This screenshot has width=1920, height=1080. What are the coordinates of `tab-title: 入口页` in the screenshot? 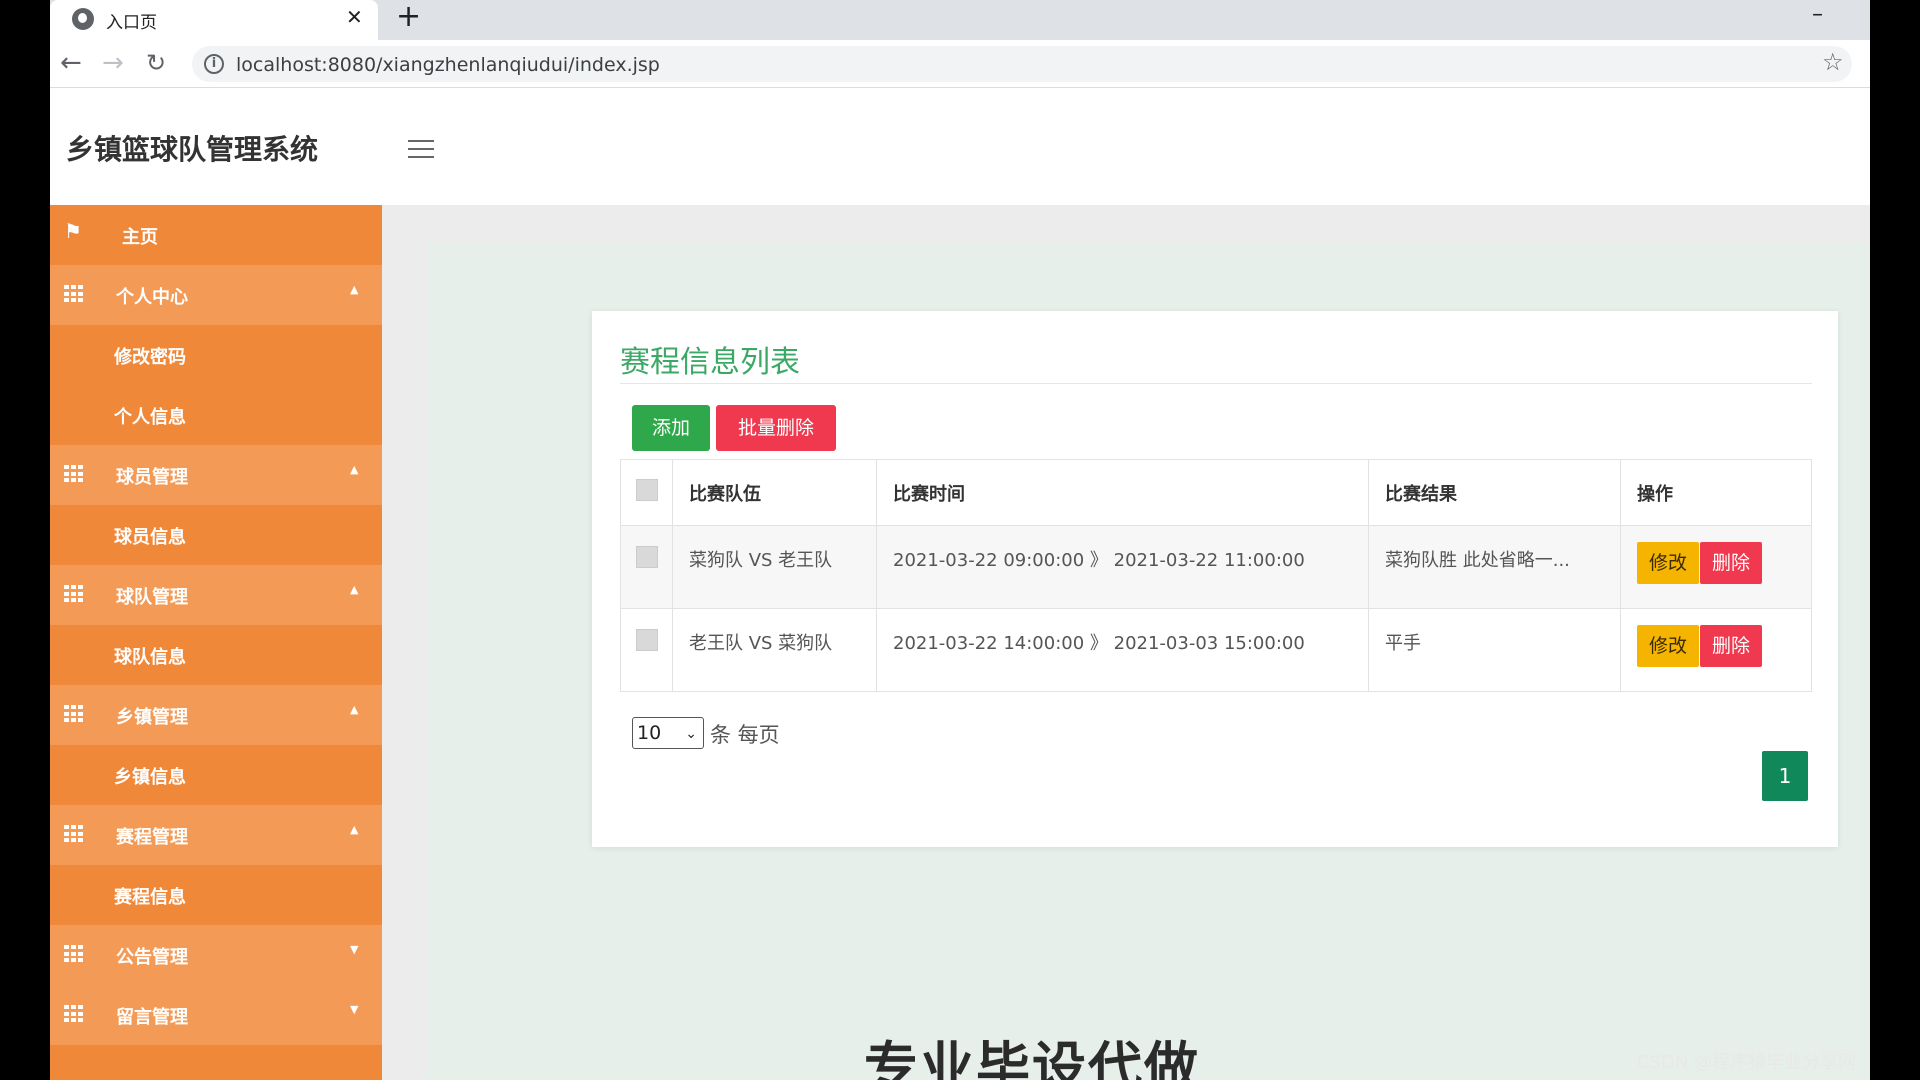 It's located at (131, 23).